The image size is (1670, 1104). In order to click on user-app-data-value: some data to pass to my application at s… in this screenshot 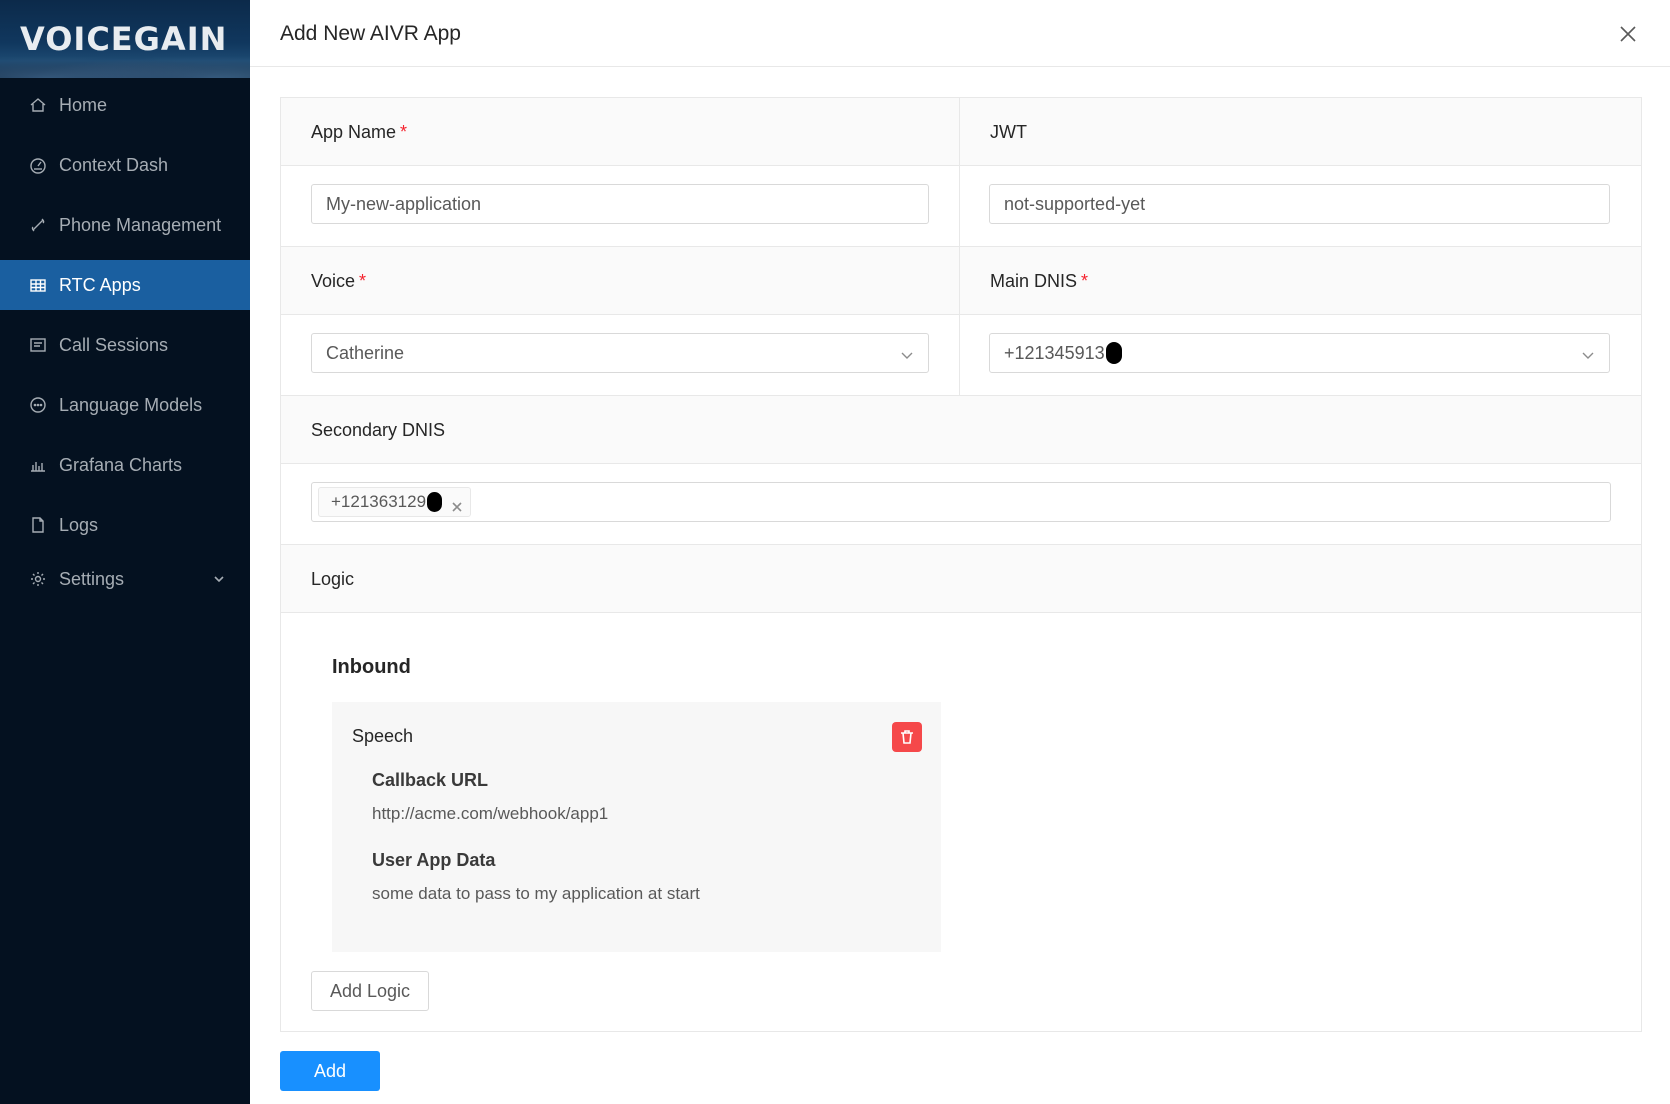, I will do `click(536, 893)`.